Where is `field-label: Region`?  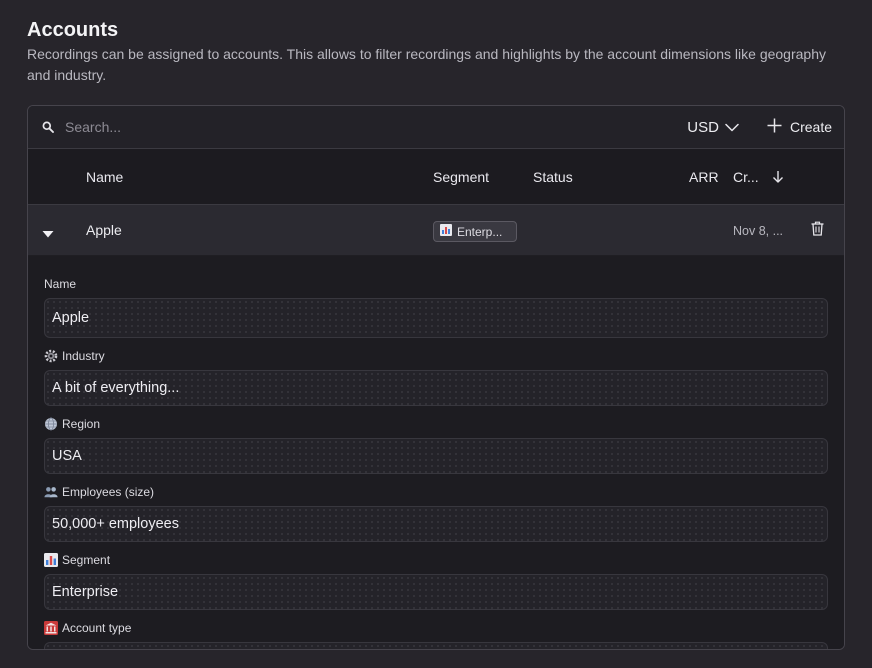 field-label: Region is located at coordinates (81, 424).